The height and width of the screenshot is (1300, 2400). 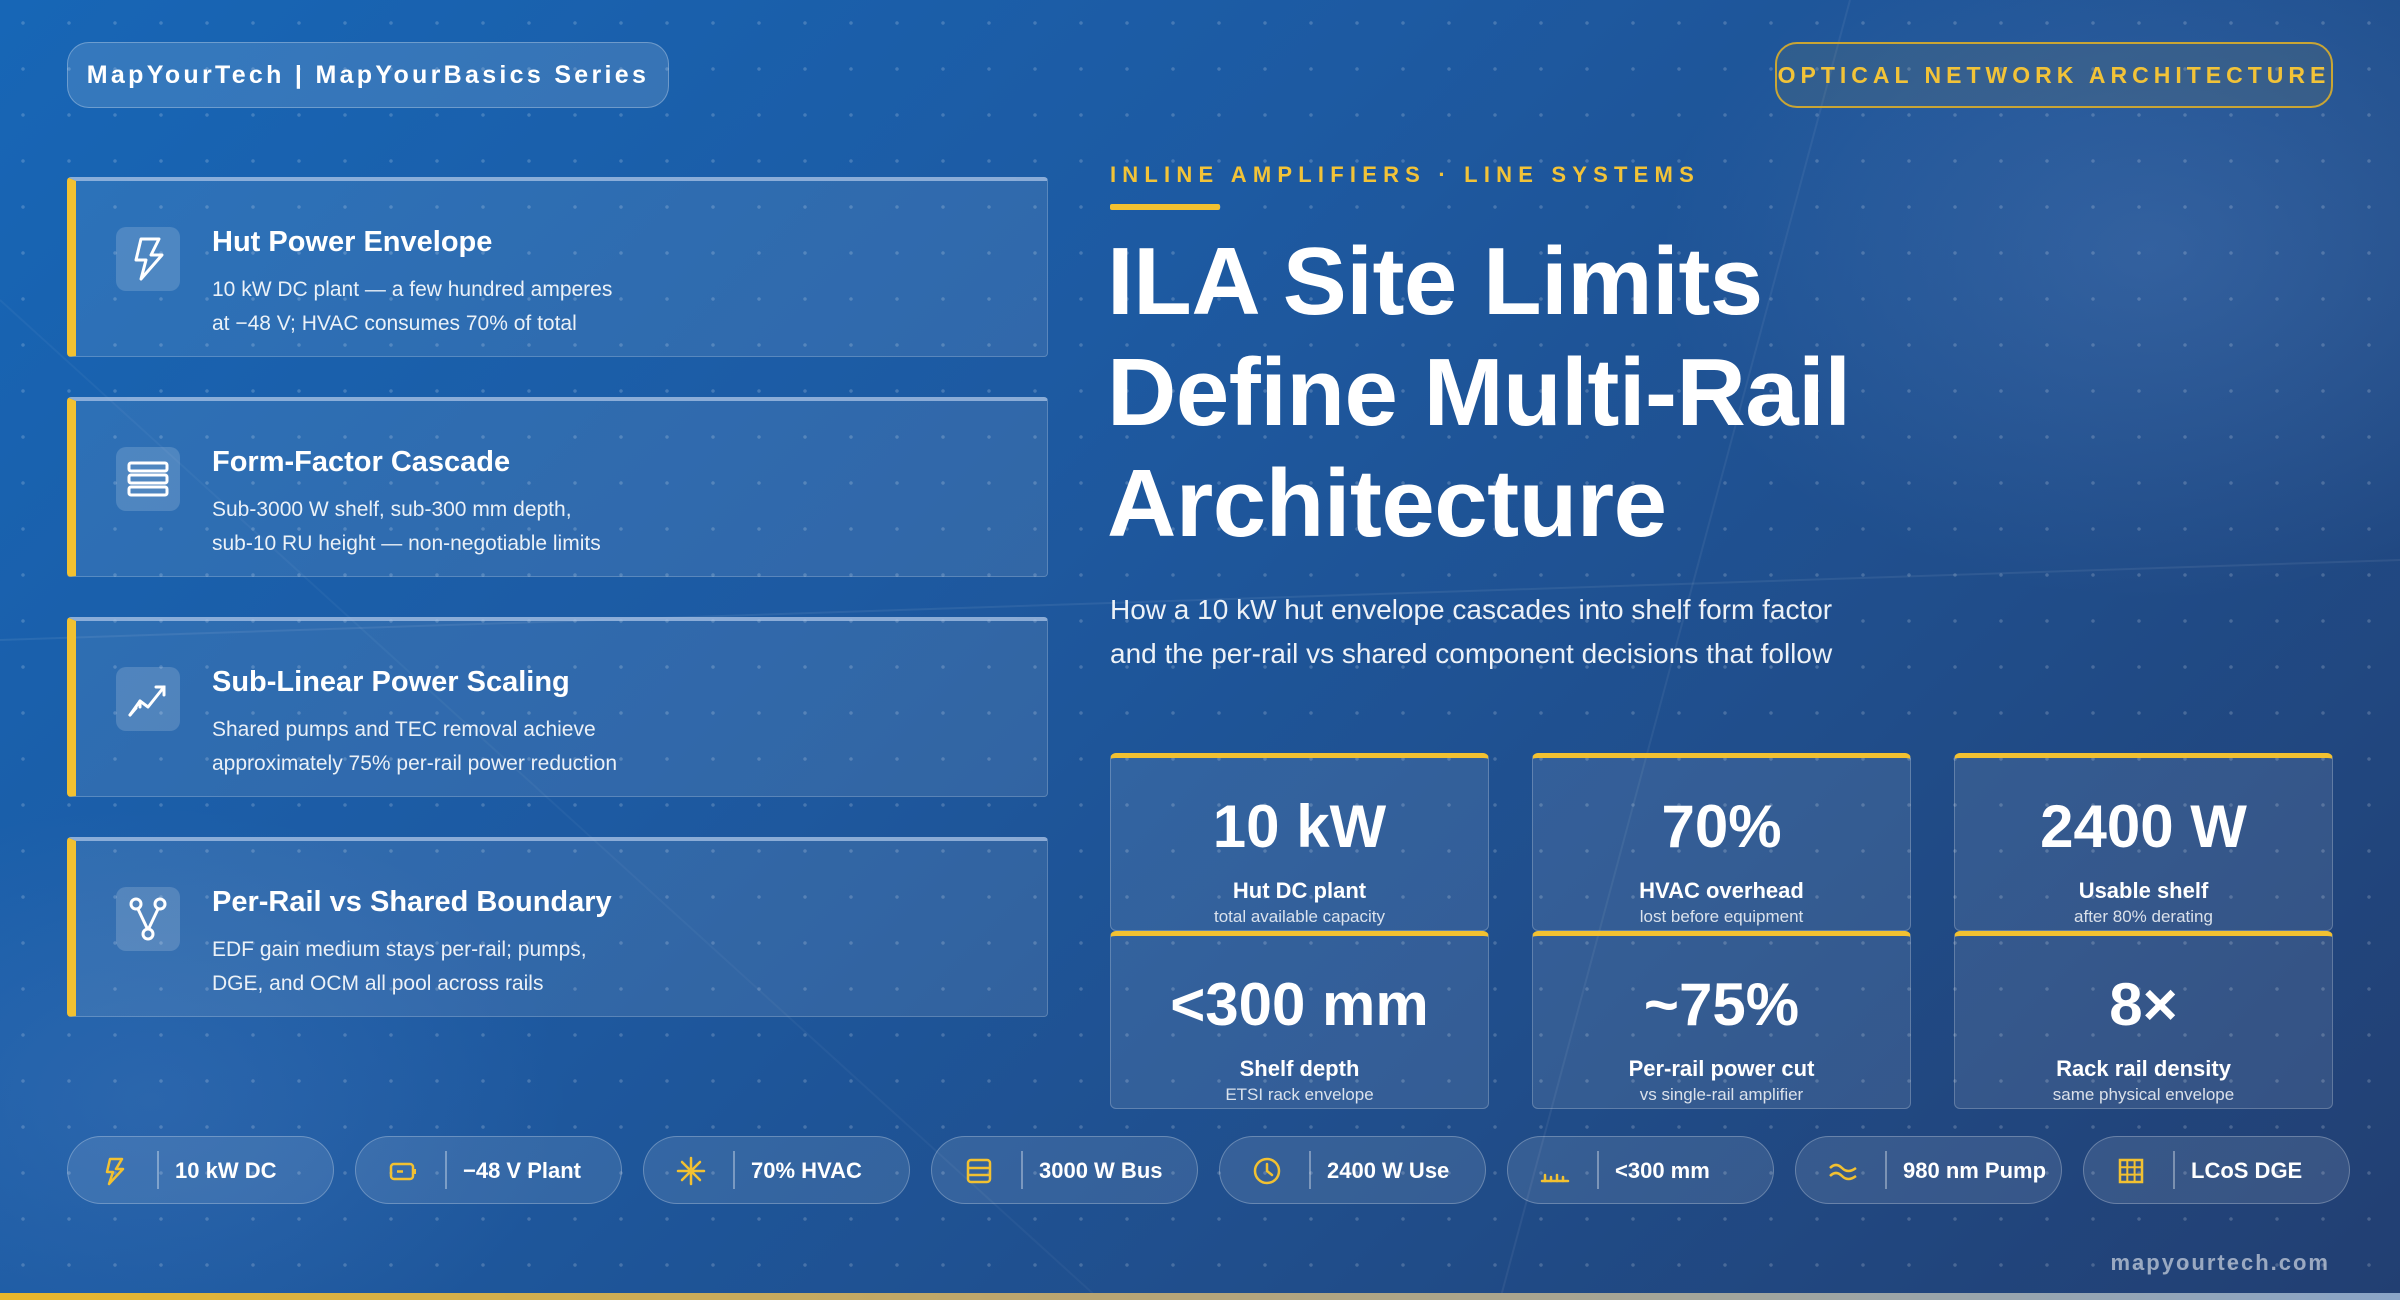 I want to click on stat-caption: same physical envelope, so click(x=2143, y=1094).